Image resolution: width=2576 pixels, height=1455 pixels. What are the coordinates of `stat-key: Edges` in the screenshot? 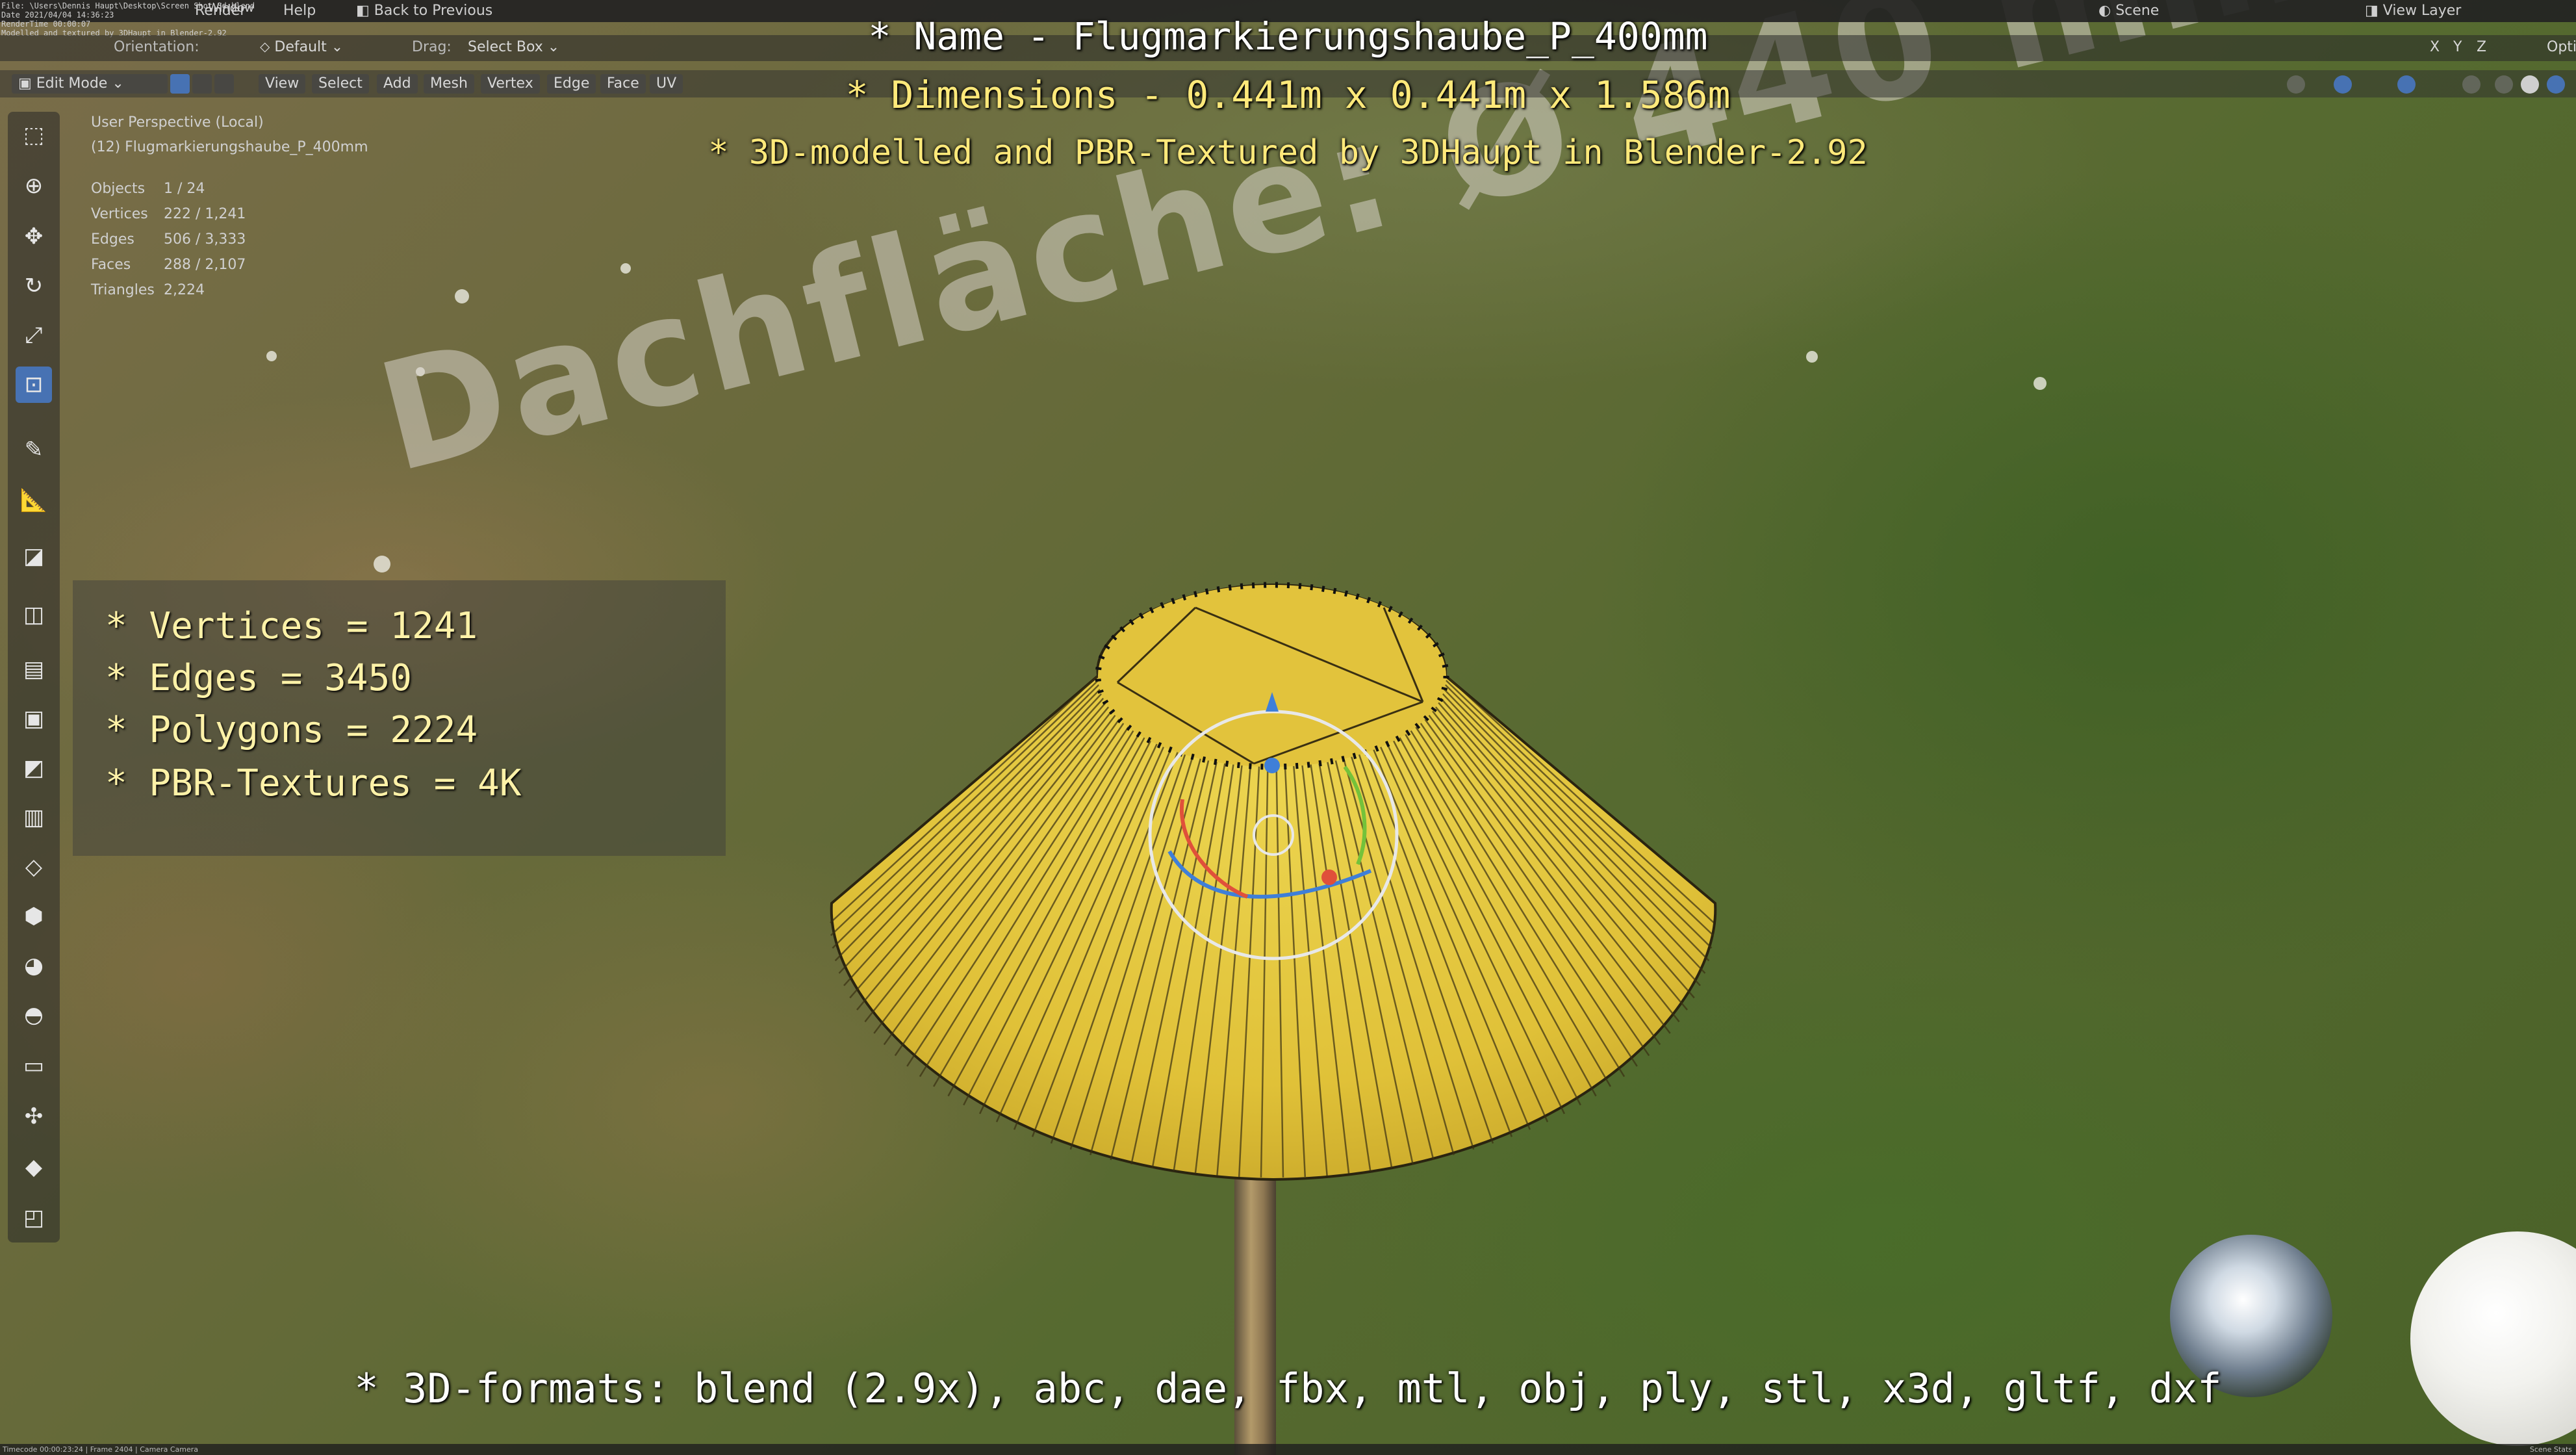 It's located at (112, 240).